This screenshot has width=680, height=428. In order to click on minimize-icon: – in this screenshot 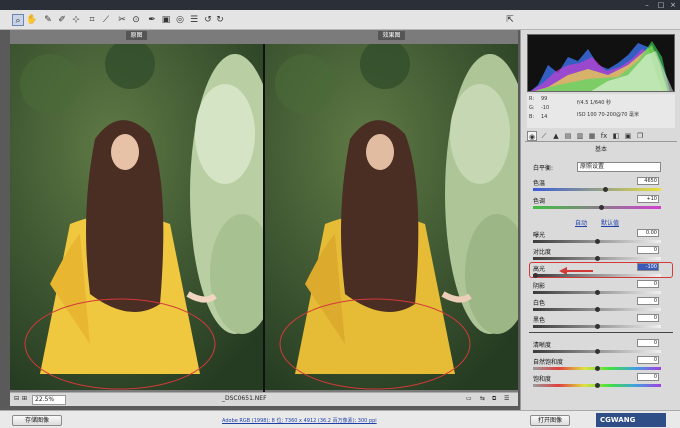, I will do `click(647, 5)`.